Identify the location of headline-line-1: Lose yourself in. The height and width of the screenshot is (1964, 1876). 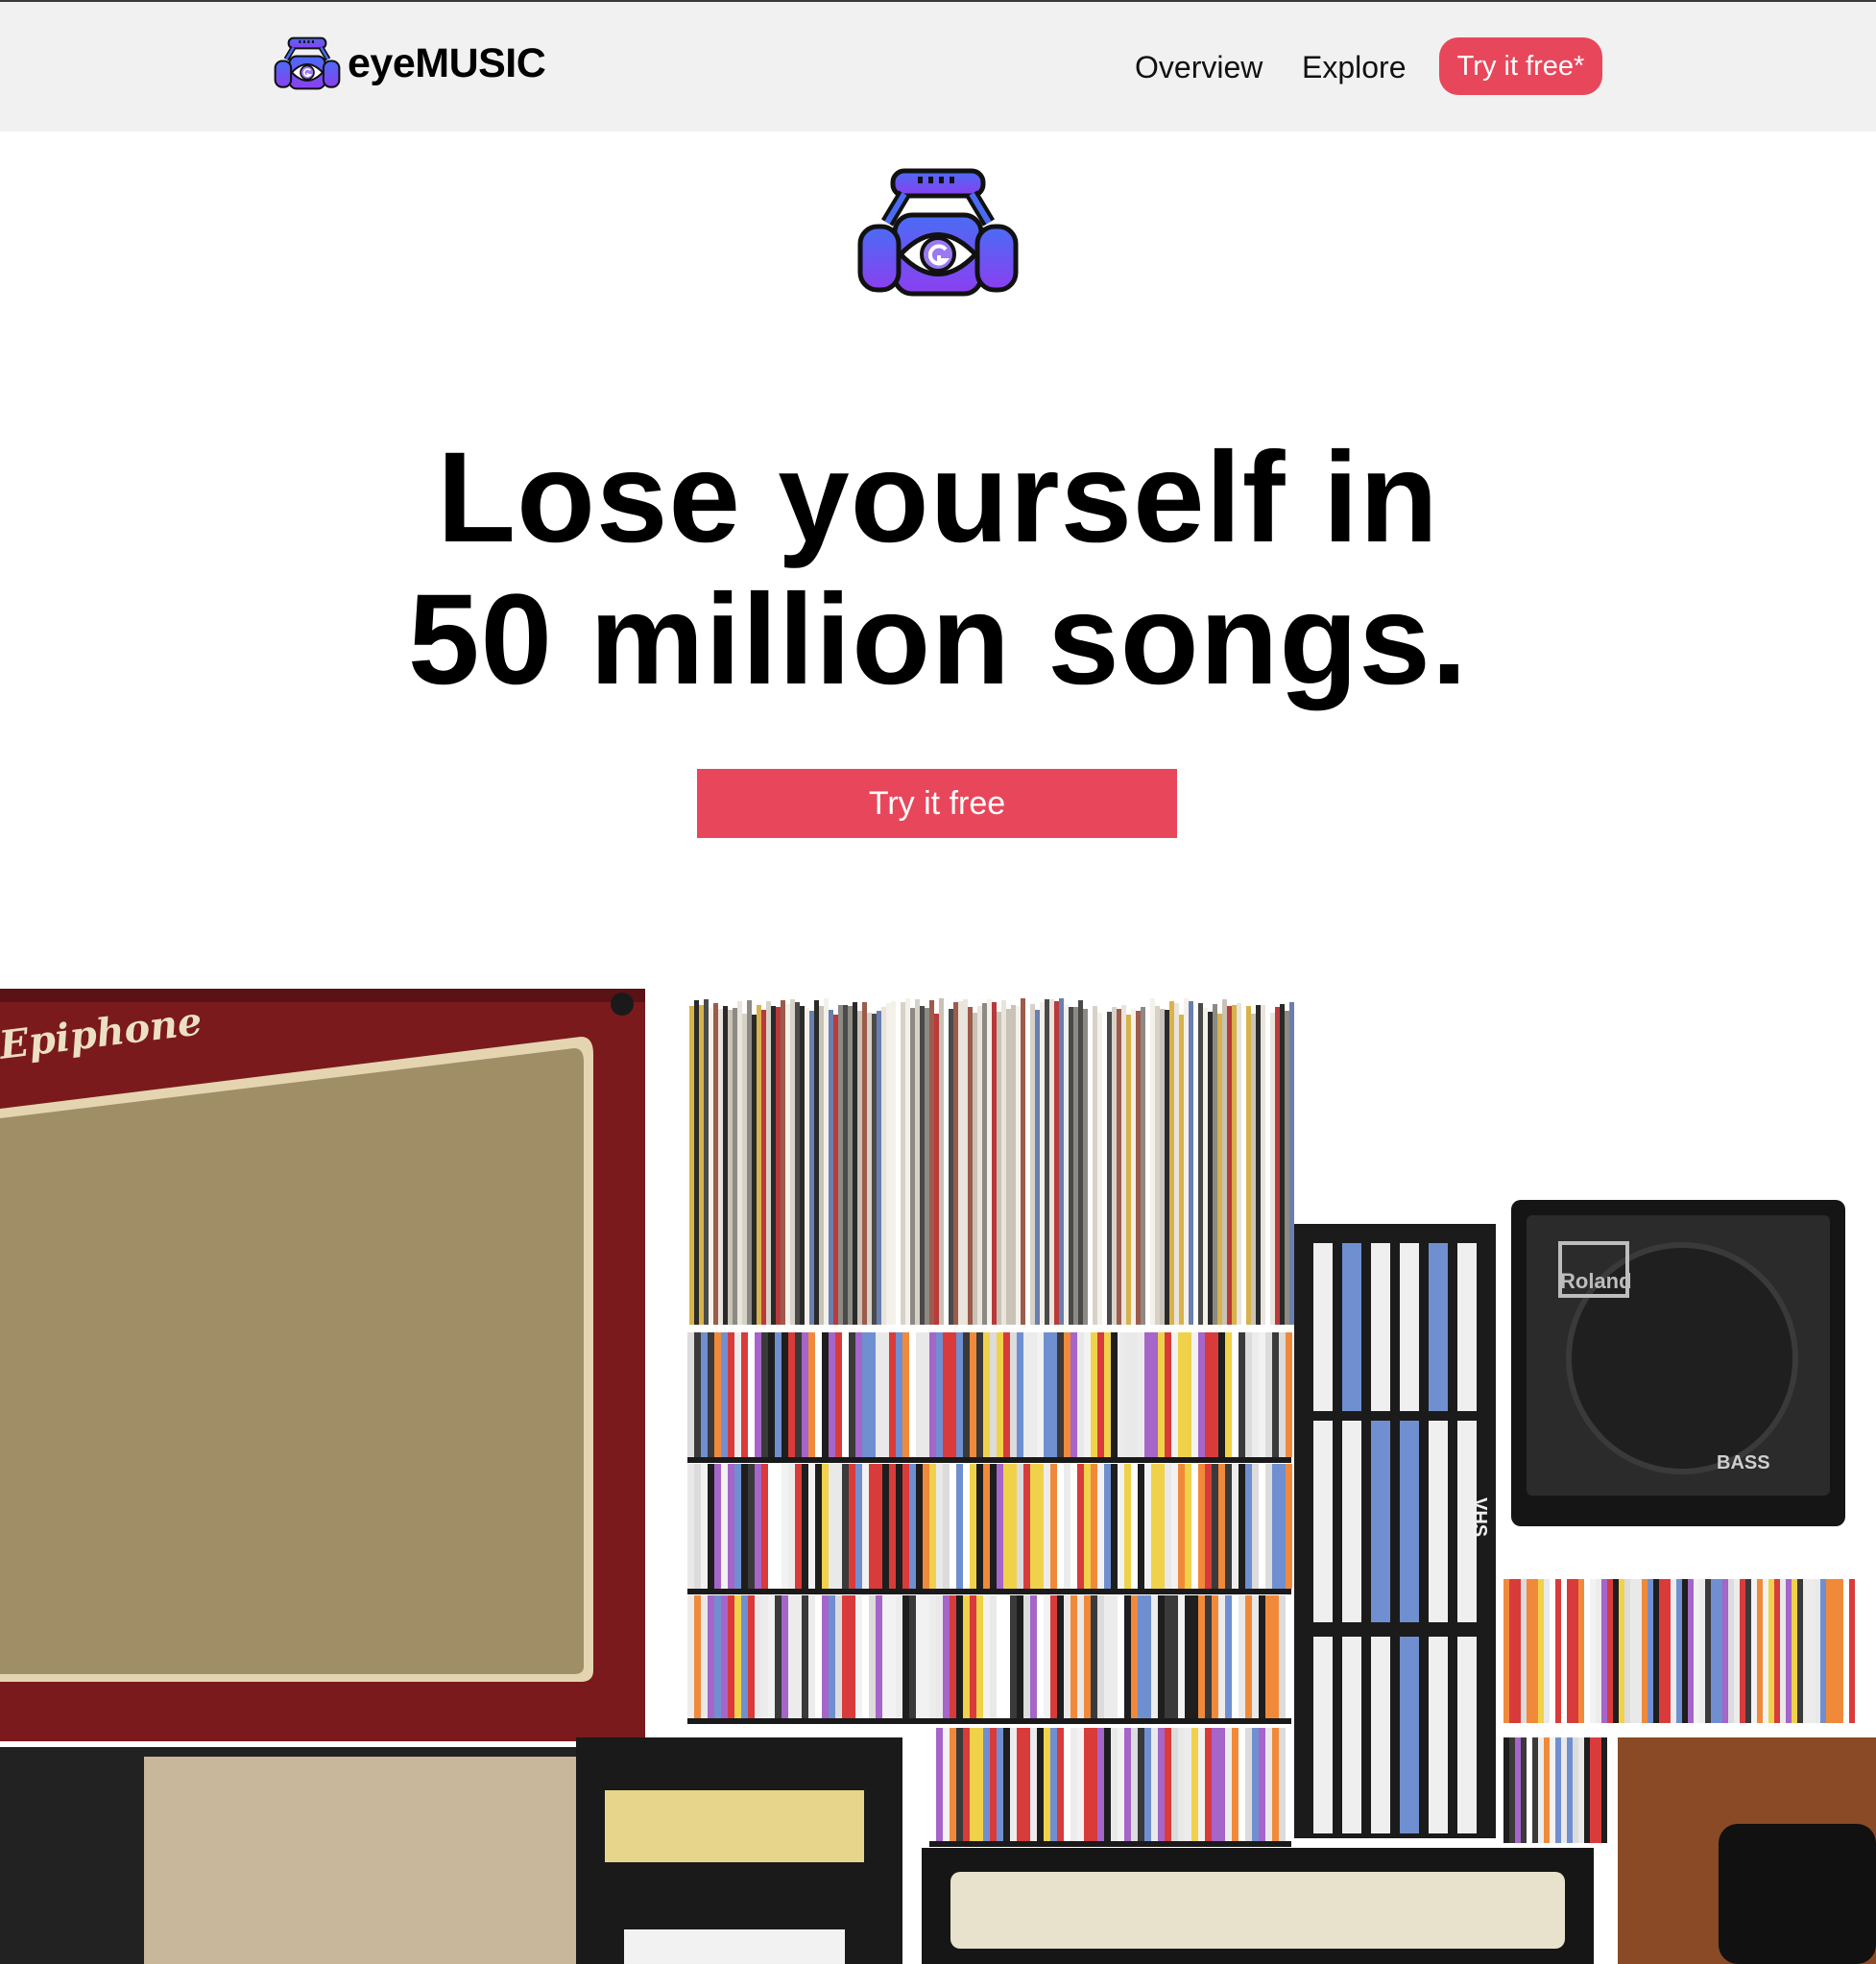
(938, 497).